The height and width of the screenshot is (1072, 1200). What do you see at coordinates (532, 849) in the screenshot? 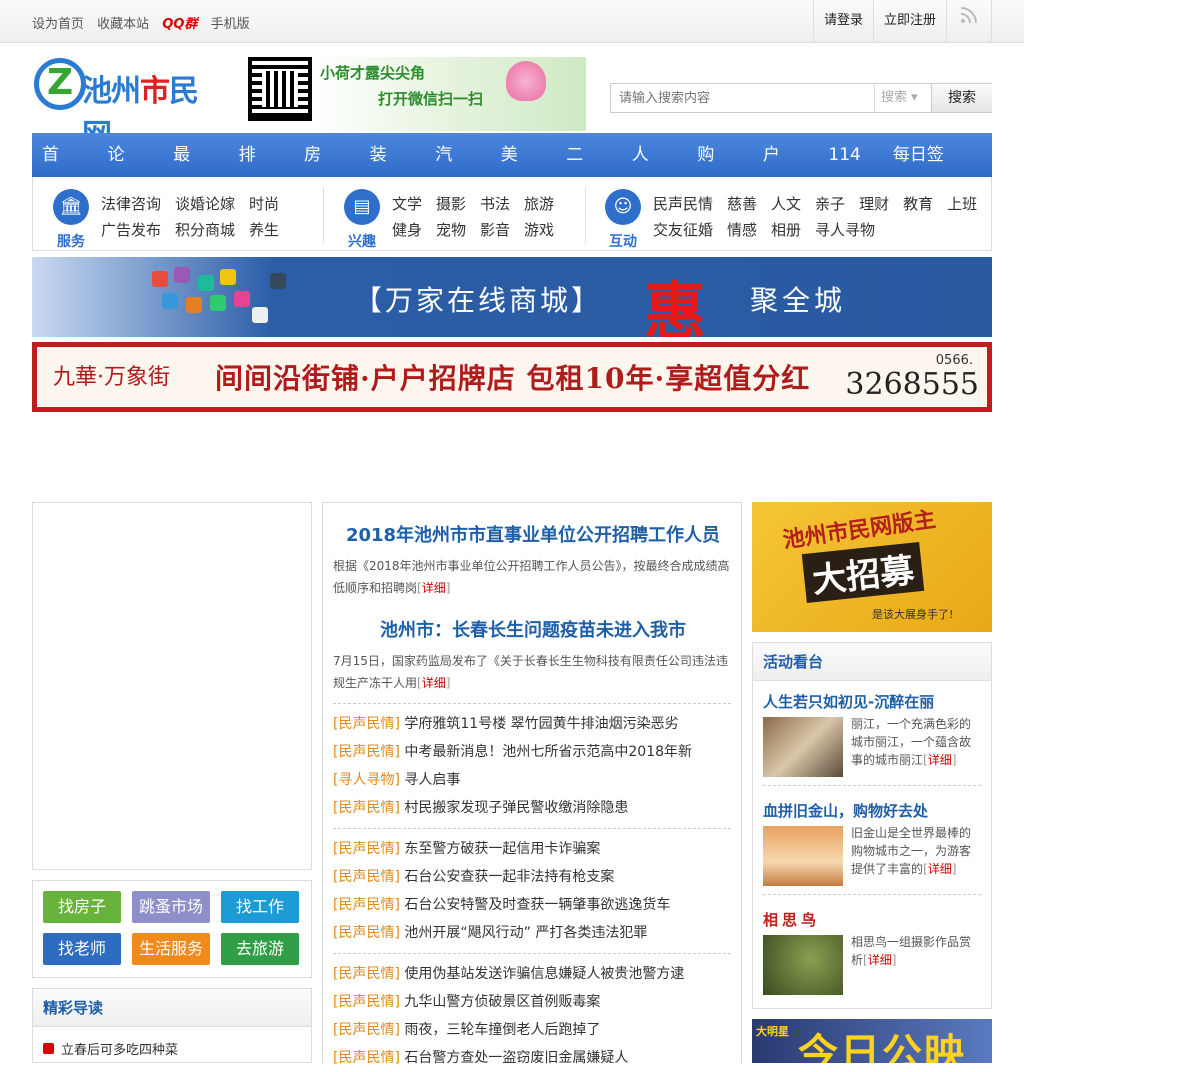
I see `list-item: 民声民情 东至警方破获一起信用卡诈骗案` at bounding box center [532, 849].